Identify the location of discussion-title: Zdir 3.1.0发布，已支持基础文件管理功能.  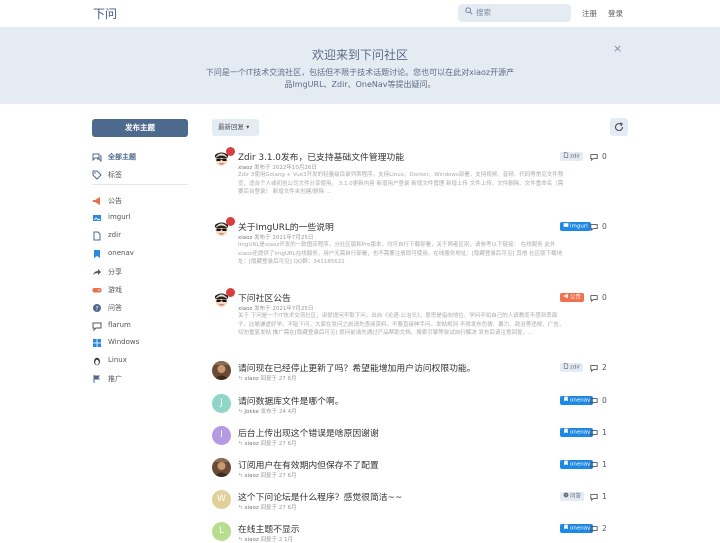
(321, 156).